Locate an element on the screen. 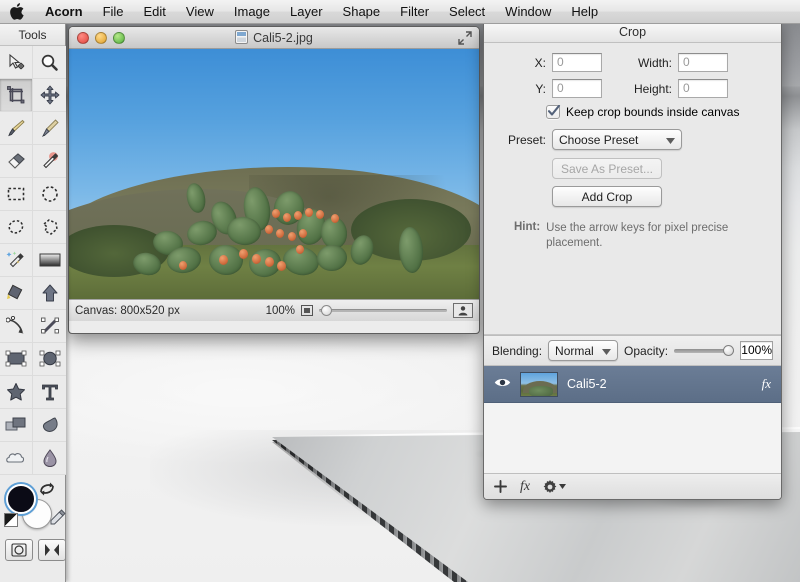 This screenshot has width=800, height=582. text-tool is located at coordinates (49, 392).